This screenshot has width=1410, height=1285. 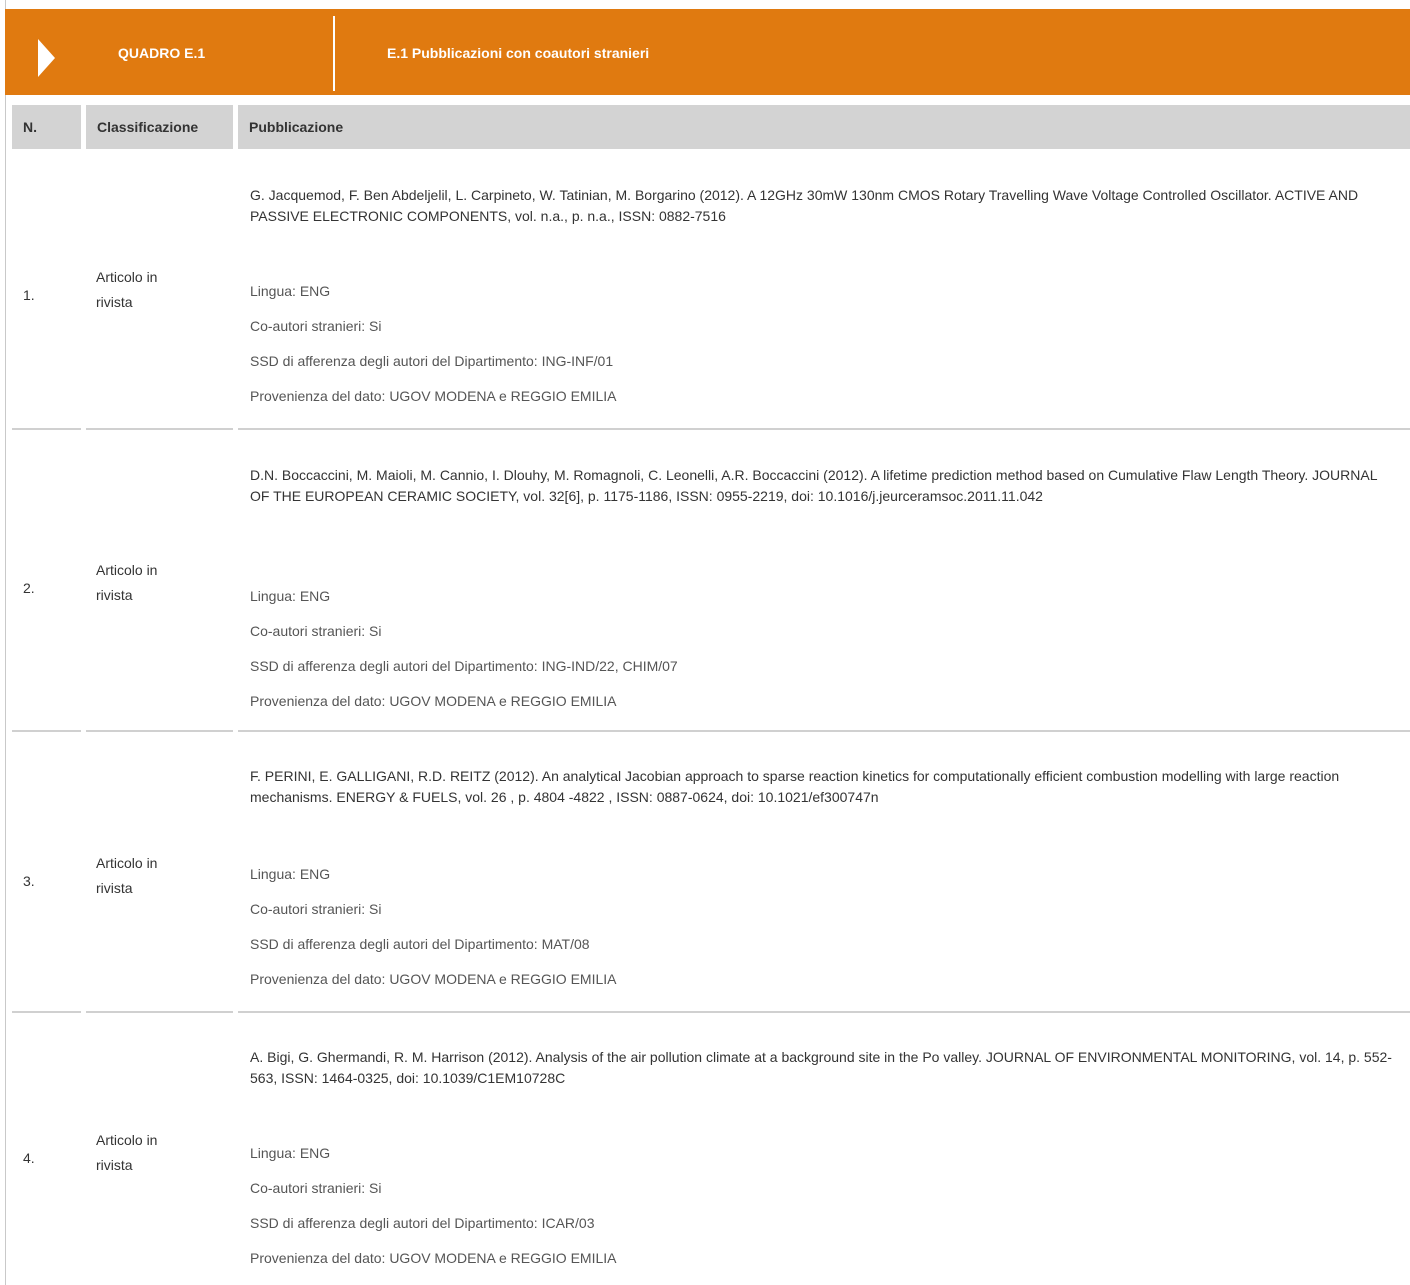 What do you see at coordinates (159, 127) in the screenshot?
I see `column-header-classification: Classificazione` at bounding box center [159, 127].